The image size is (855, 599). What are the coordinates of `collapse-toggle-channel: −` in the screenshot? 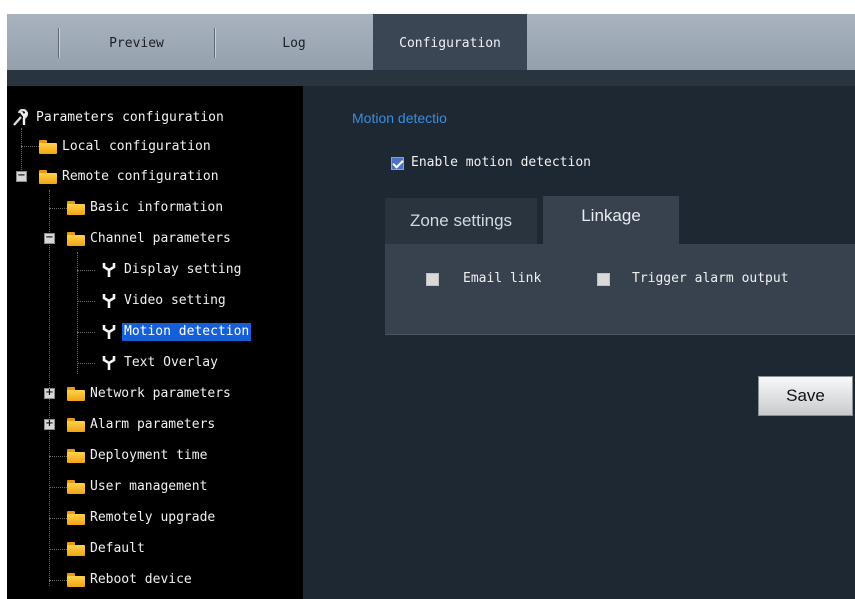 It's located at (49, 238).